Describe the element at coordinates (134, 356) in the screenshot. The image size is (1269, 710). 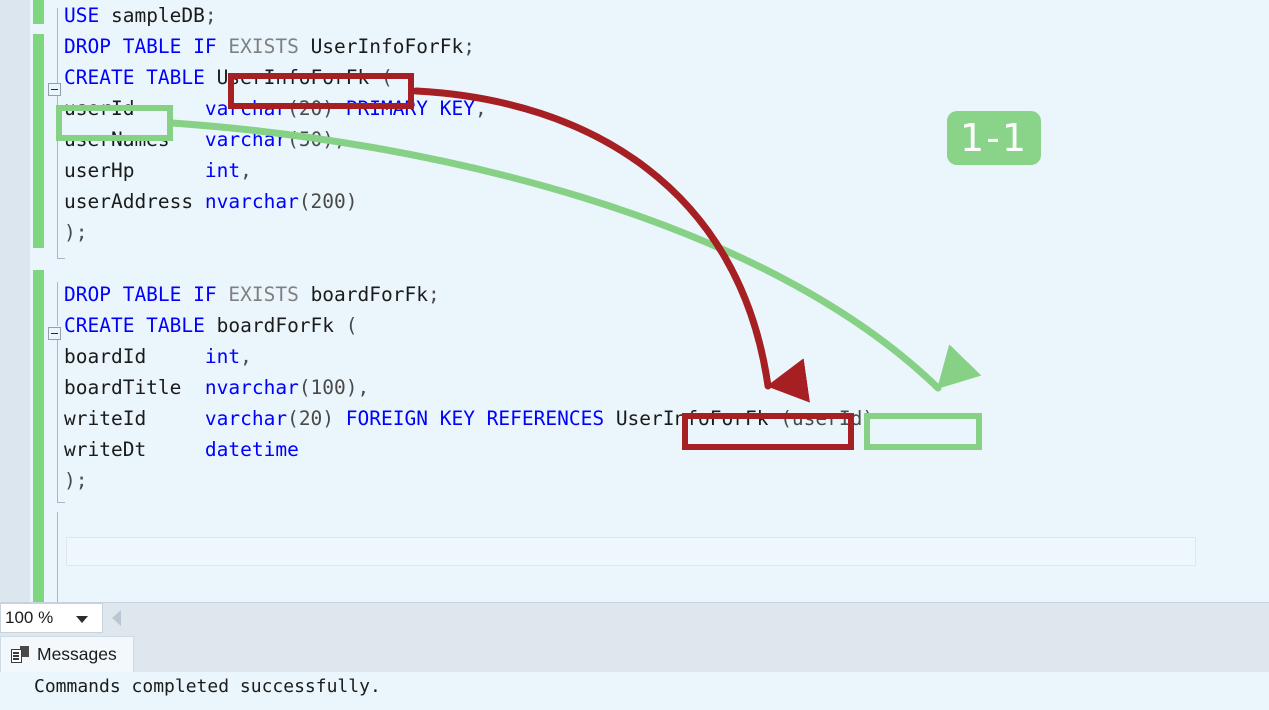
I see `code-token: boardId` at that location.